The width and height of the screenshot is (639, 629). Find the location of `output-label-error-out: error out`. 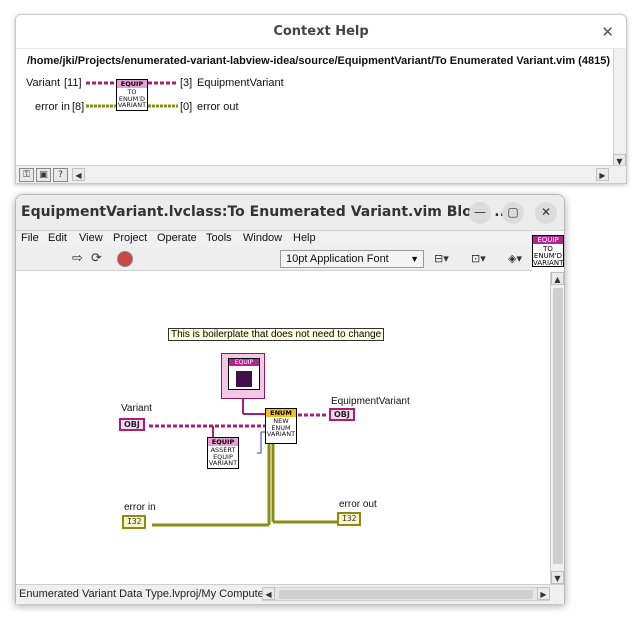

output-label-error-out: error out is located at coordinates (218, 107).